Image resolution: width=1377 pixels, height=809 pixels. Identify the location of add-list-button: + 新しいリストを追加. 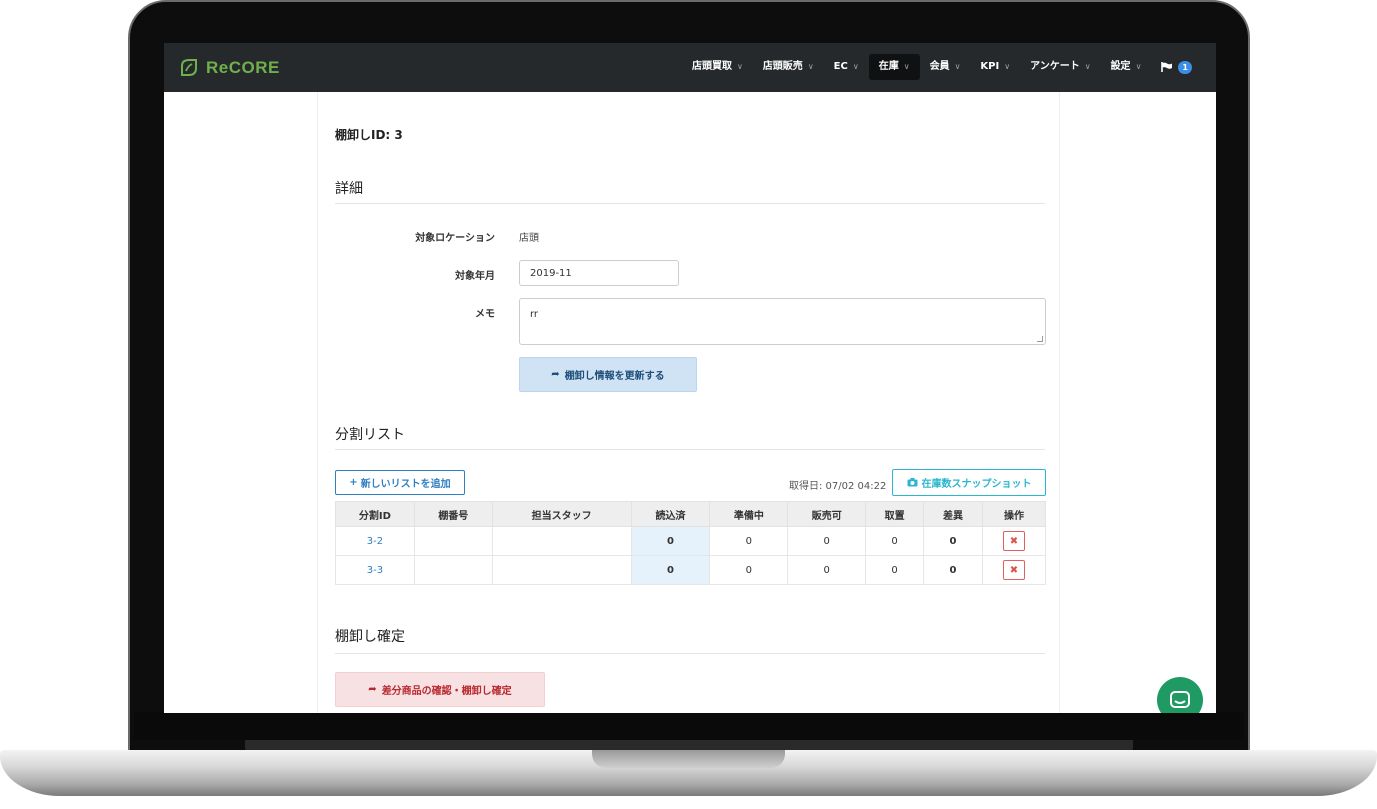
(400, 482).